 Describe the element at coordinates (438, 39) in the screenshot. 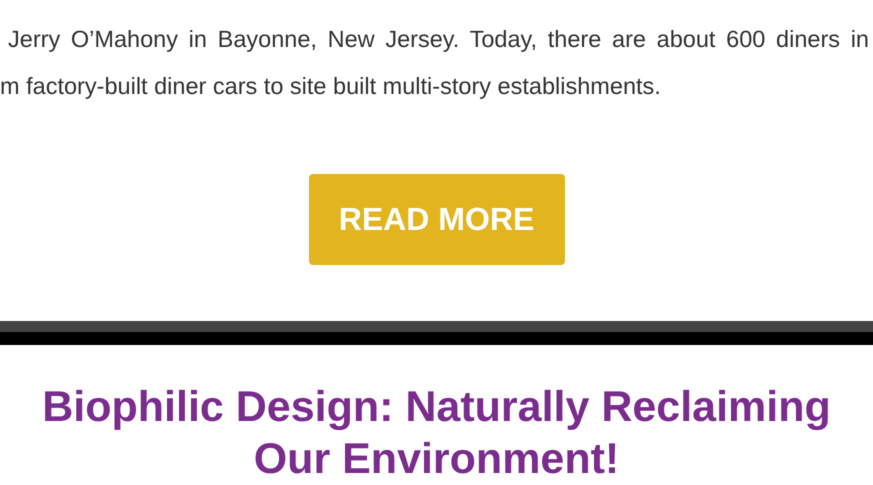

I see `article-text: Jerry O’Mahony in Bayonne, New Jersey. Today, there are about 600 diners in` at that location.